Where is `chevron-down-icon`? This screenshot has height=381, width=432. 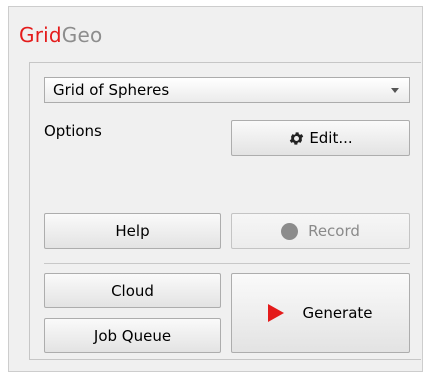 chevron-down-icon is located at coordinates (395, 90).